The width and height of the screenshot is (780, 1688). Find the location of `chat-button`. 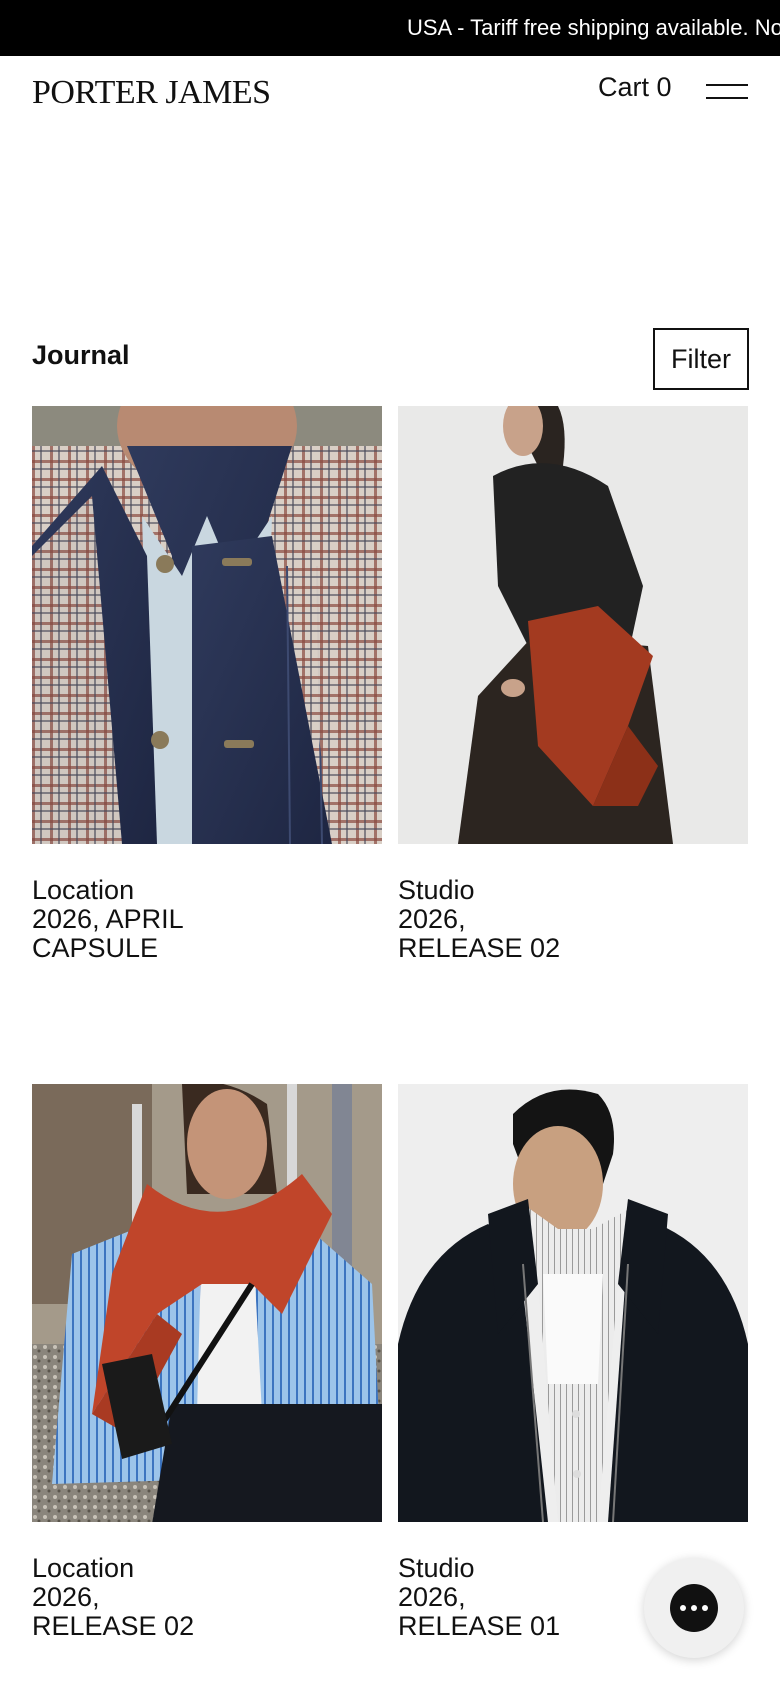

chat-button is located at coordinates (694, 1608).